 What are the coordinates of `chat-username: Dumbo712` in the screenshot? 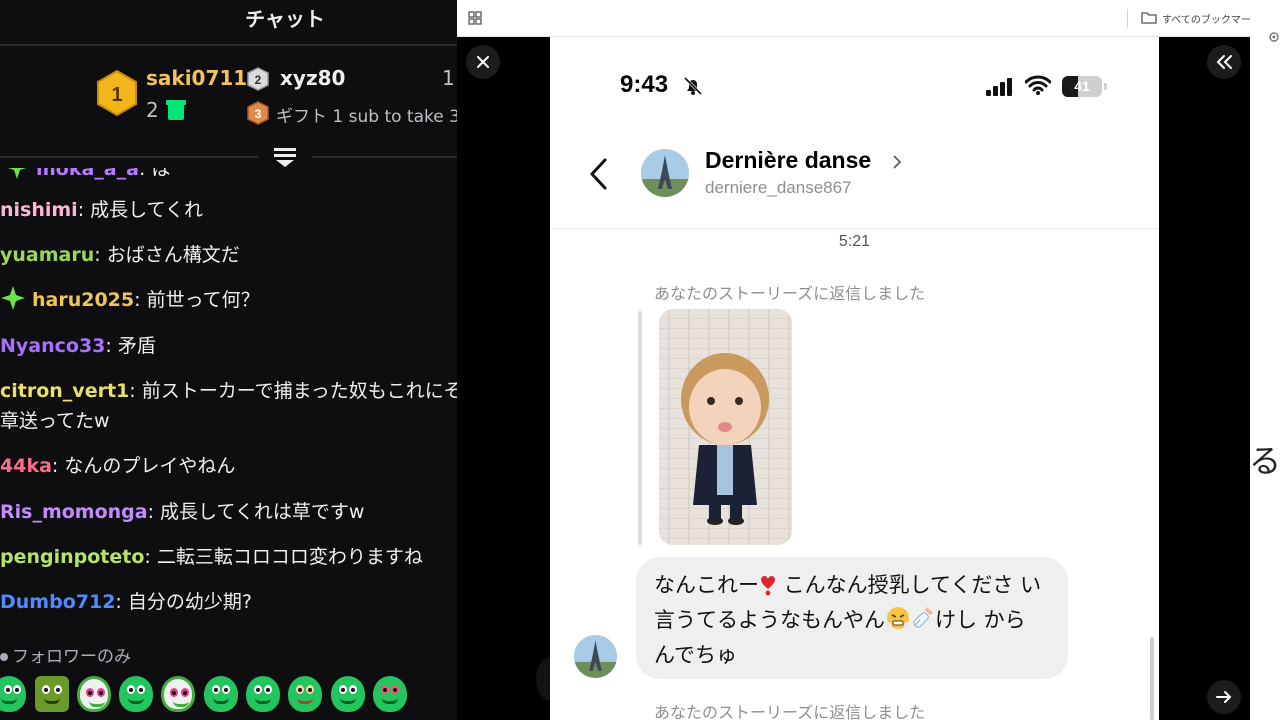 It's located at (57, 602).